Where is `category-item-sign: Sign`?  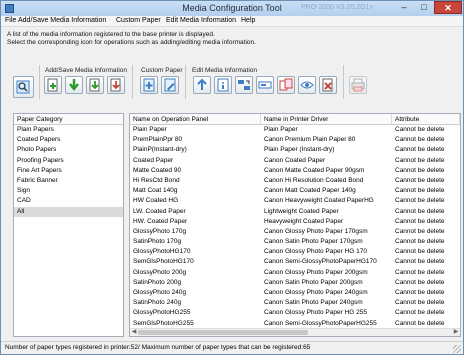 category-item-sign: Sign is located at coordinates (68, 191).